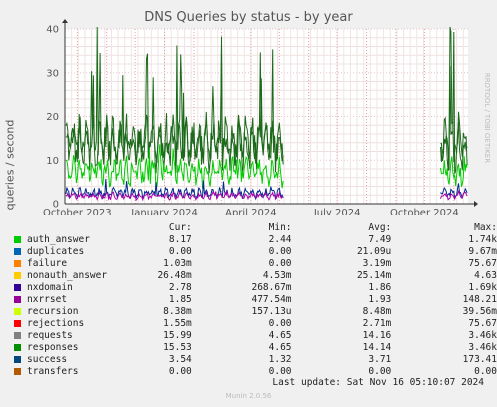 This screenshot has height=407, width=497. I want to click on legend-avg: 3.19m, so click(377, 263).